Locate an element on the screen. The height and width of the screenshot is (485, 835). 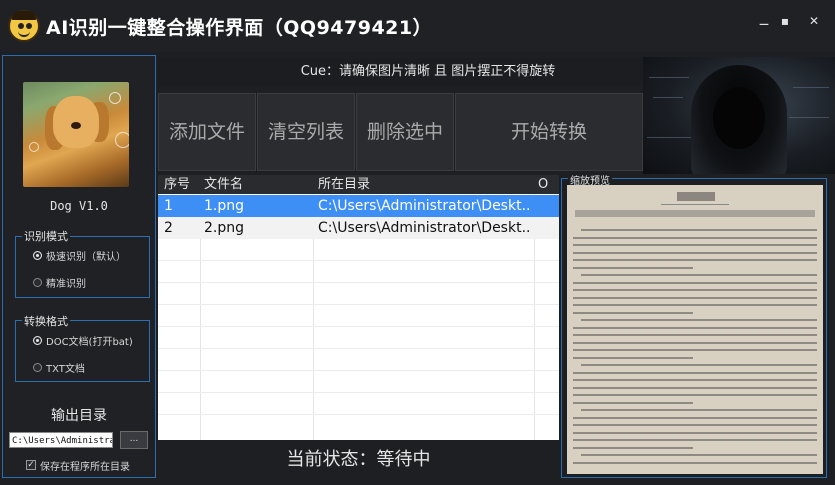
app-logo-icon is located at coordinates (24, 26).